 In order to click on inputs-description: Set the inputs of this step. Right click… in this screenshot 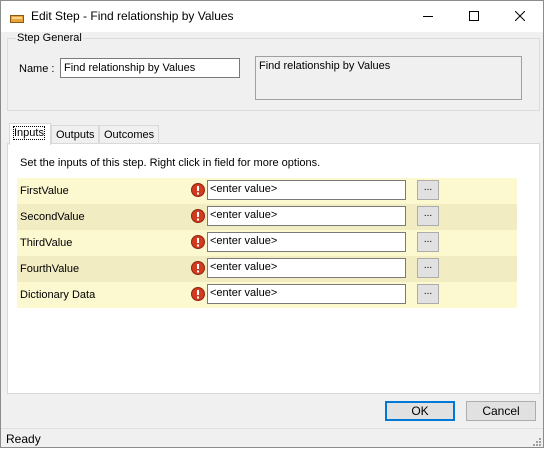, I will do `click(170, 163)`.